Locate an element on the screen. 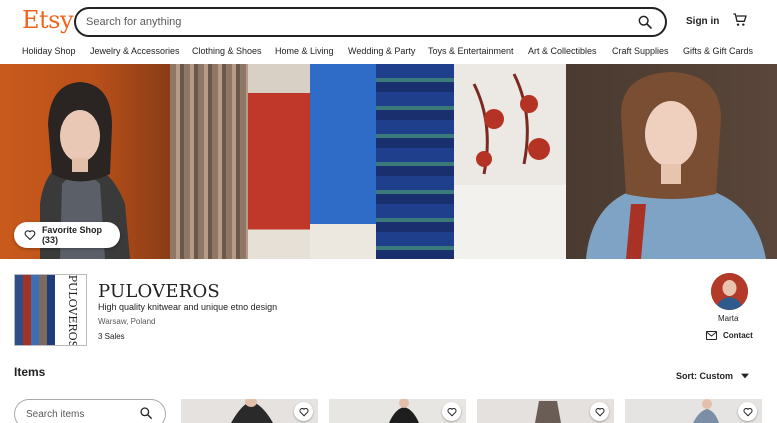 This screenshot has width=777, height=423. sort-dropdown: Sort: Custom is located at coordinates (712, 376).